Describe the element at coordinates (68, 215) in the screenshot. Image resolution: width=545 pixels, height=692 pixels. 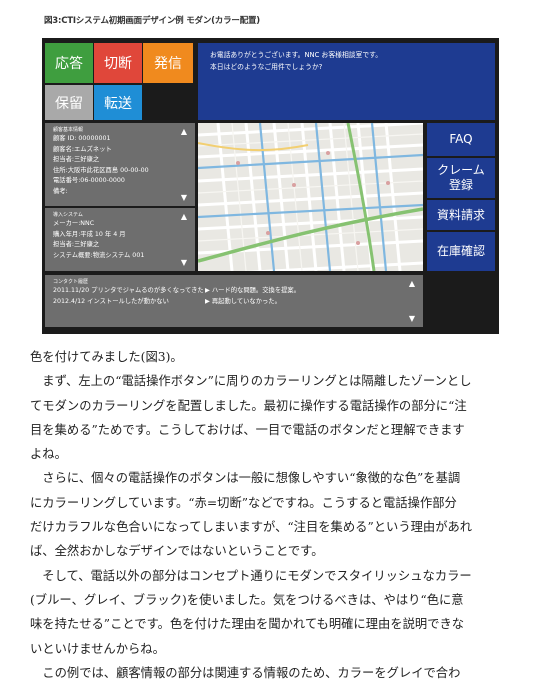
I see `system-info-title: 導入システム` at that location.